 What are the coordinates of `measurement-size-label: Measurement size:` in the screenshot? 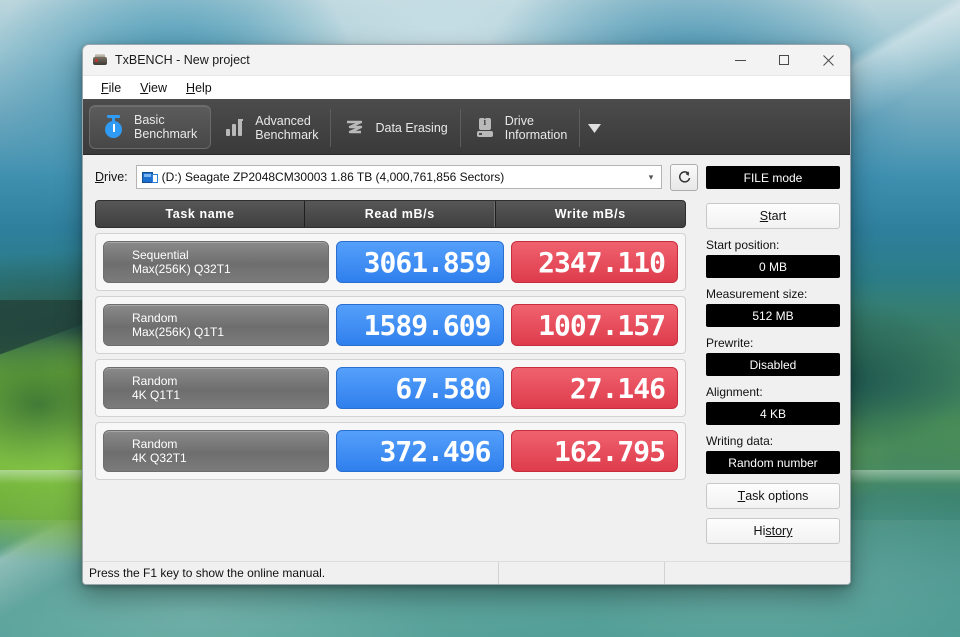 It's located at (757, 294).